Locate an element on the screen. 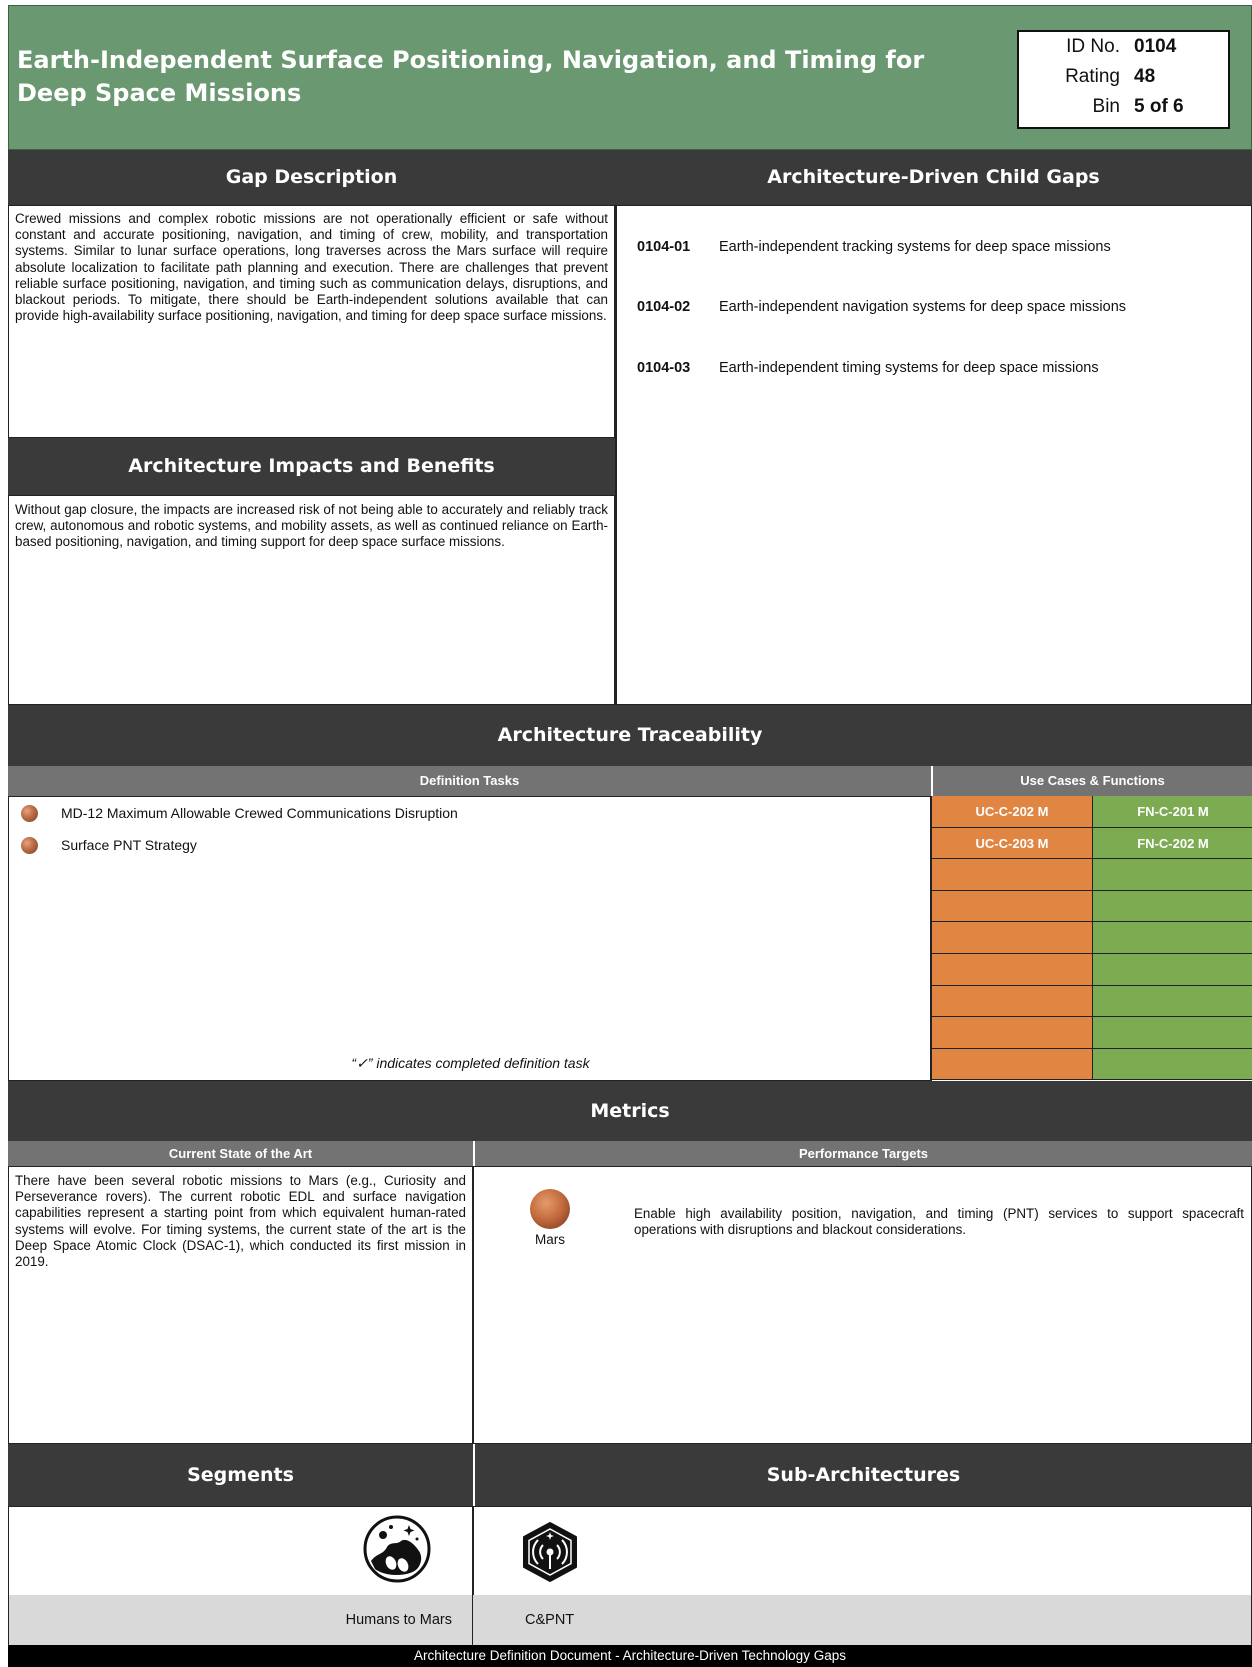 The height and width of the screenshot is (1667, 1252). child-gap-id: 0104-02 is located at coordinates (664, 307).